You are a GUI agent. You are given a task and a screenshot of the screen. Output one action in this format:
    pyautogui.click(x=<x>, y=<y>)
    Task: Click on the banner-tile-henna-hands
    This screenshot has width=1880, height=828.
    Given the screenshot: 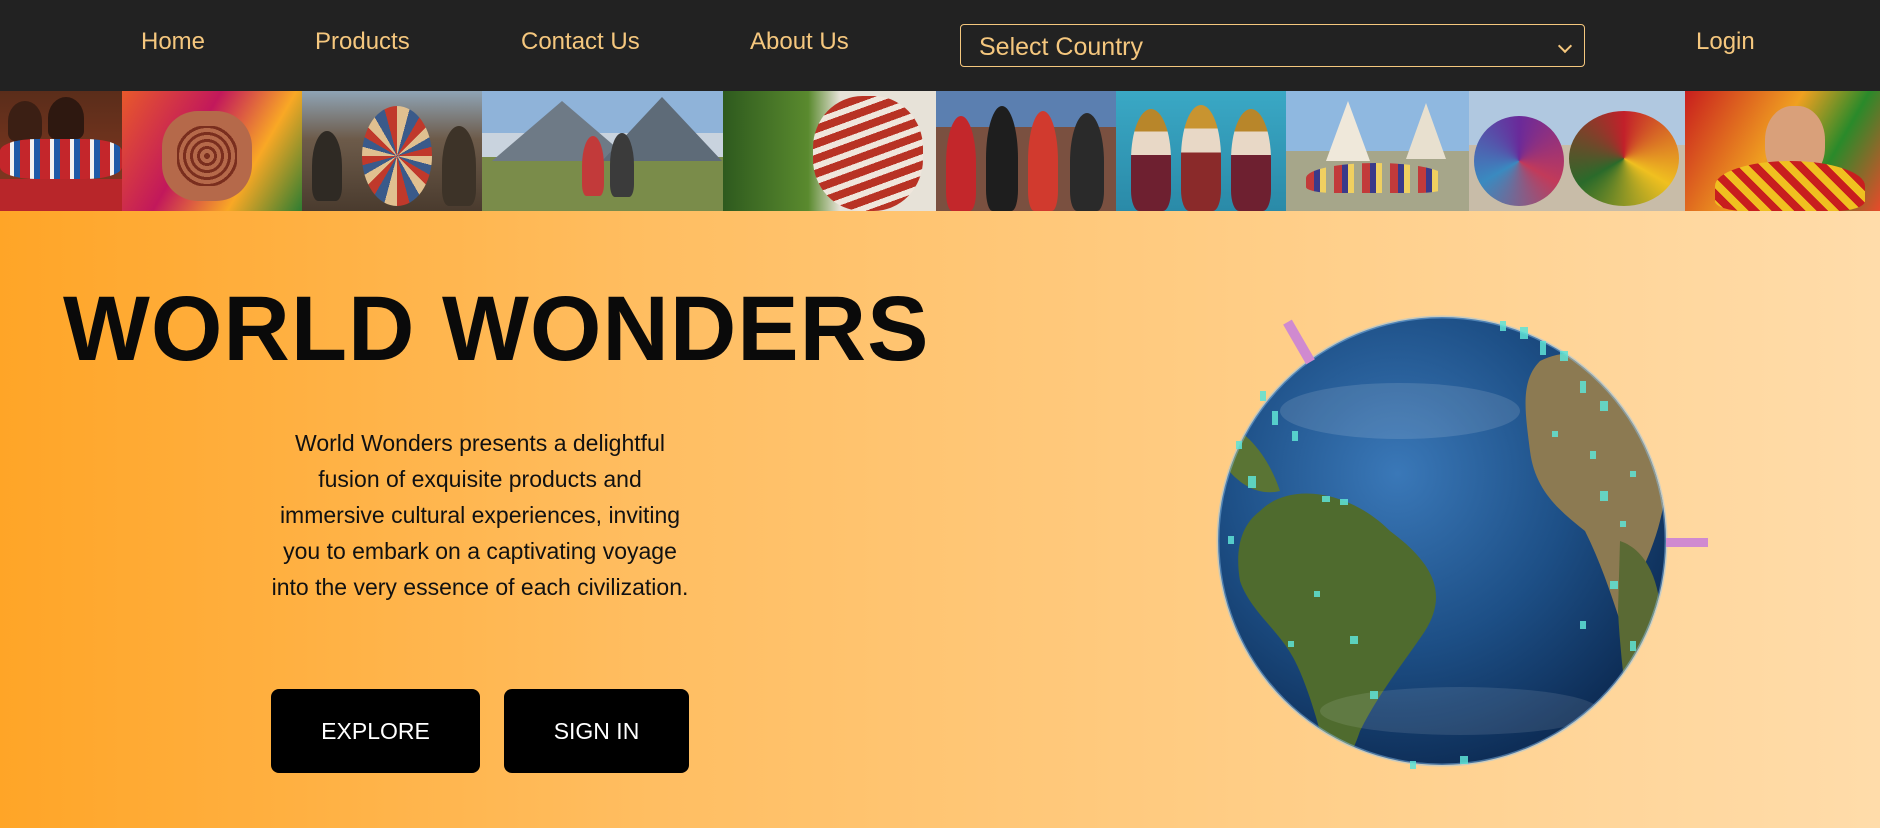 What is the action you would take?
    pyautogui.click(x=212, y=151)
    